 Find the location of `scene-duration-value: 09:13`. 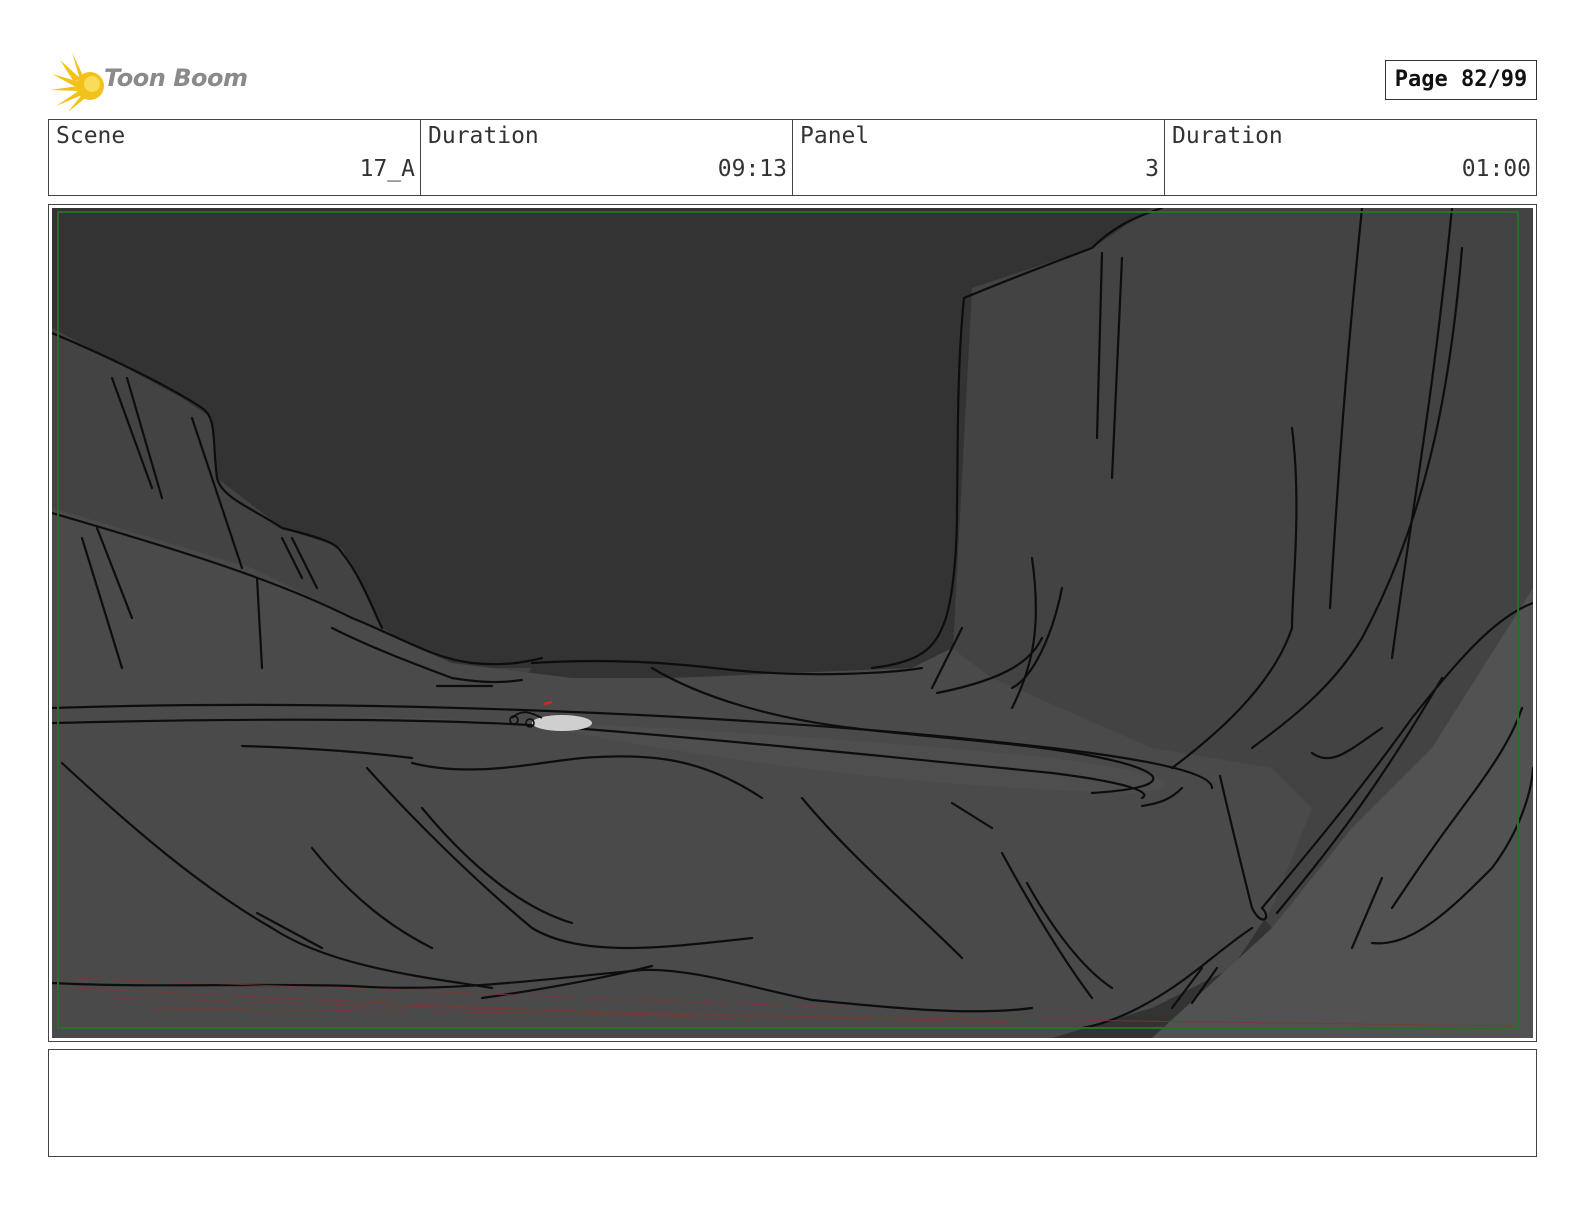

scene-duration-value: 09:13 is located at coordinates (752, 169).